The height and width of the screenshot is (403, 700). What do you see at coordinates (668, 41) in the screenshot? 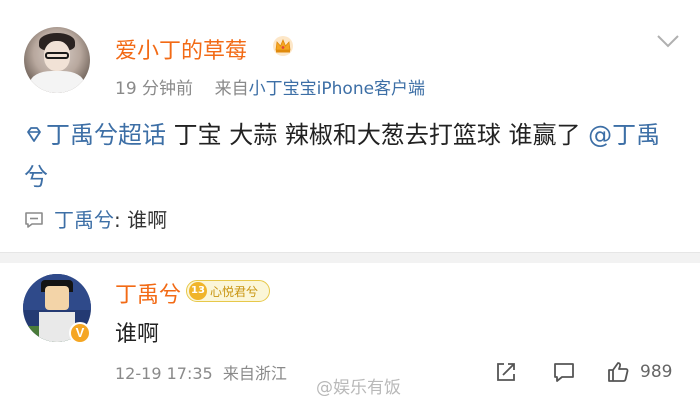
I see `chevron-down-icon` at bounding box center [668, 41].